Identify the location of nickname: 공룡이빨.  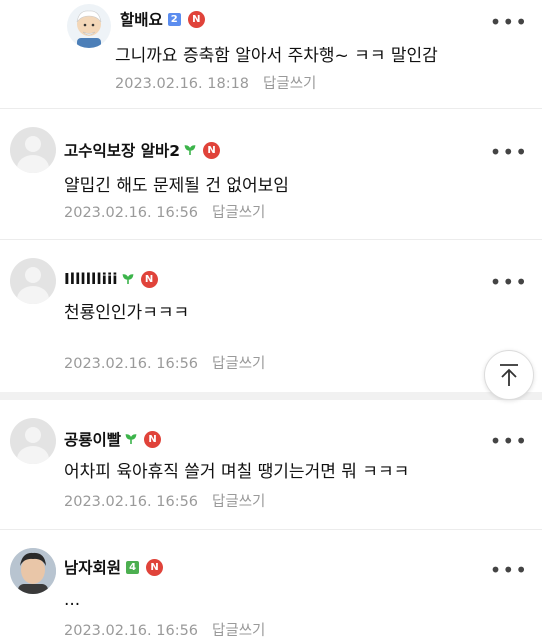
(92, 439).